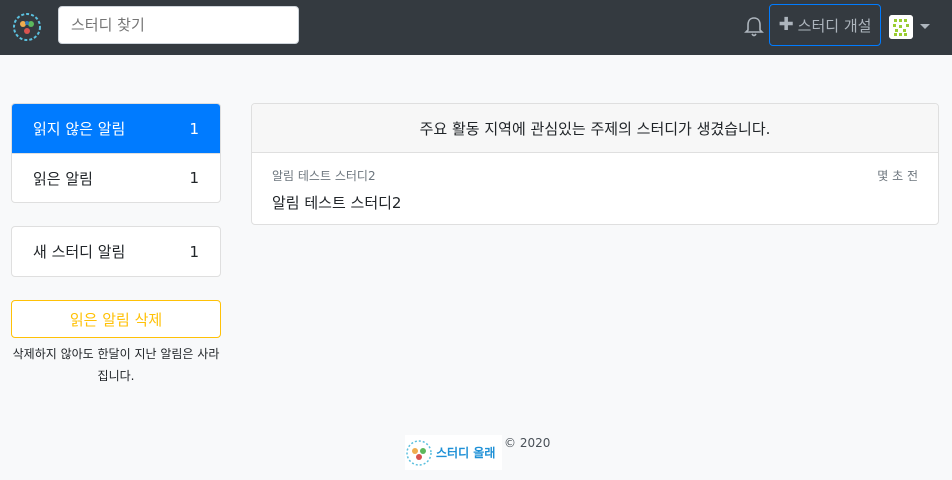  What do you see at coordinates (897, 176) in the screenshot?
I see `notification-time: 몇 초 전` at bounding box center [897, 176].